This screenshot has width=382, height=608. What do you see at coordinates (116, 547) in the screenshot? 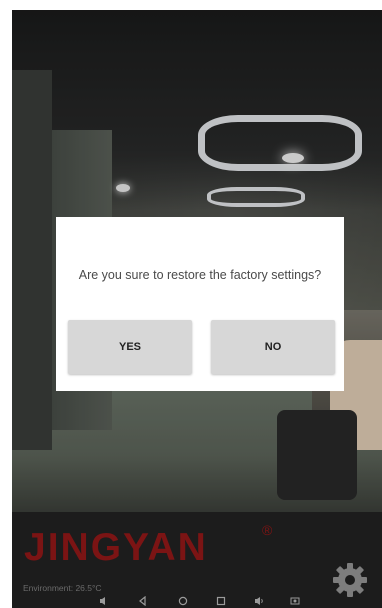
I see `brand-logo: JINGYAN` at bounding box center [116, 547].